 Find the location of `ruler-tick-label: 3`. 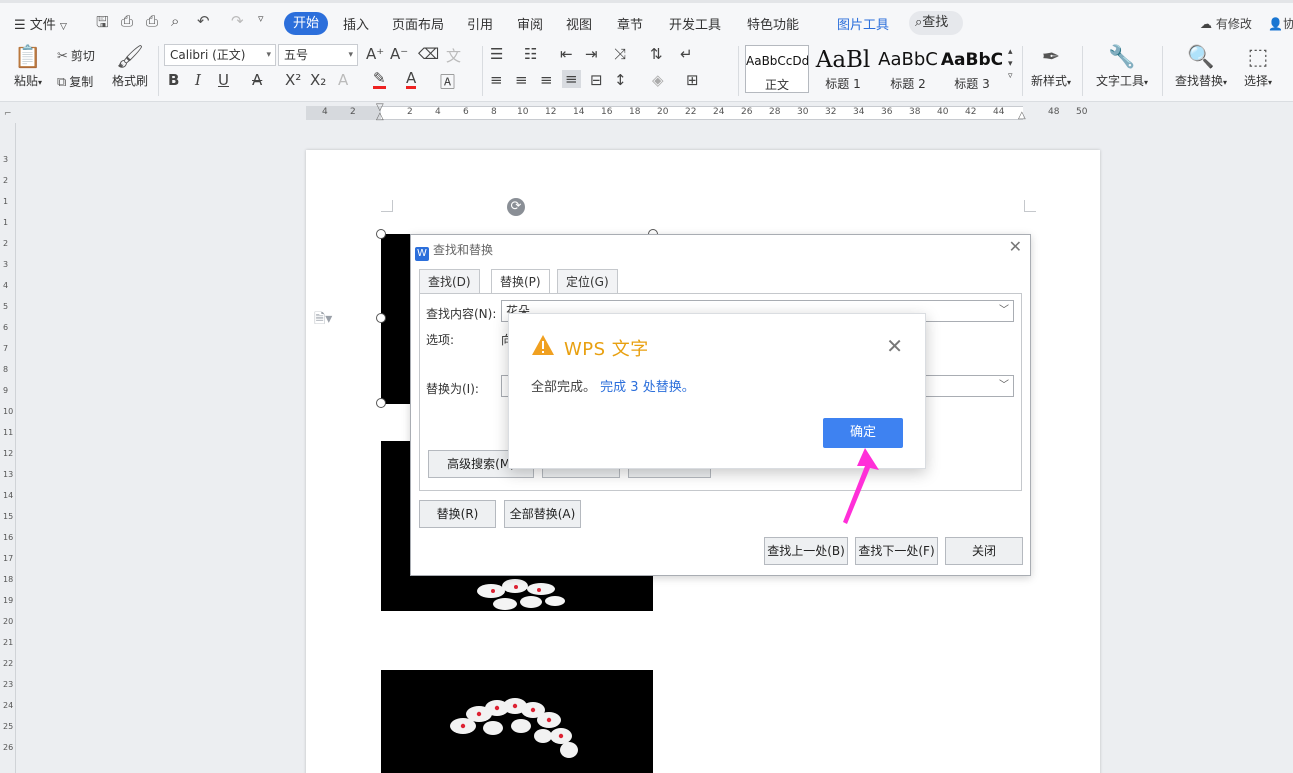

ruler-tick-label: 3 is located at coordinates (6, 159).